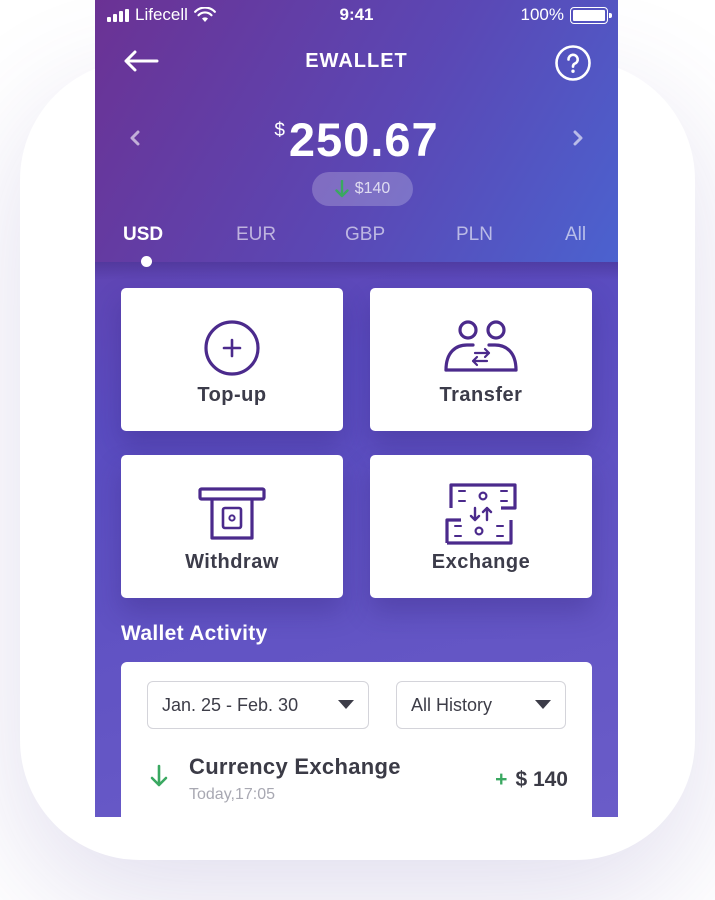 The width and height of the screenshot is (715, 900). I want to click on transaction-title: Currency Exchange, so click(295, 766).